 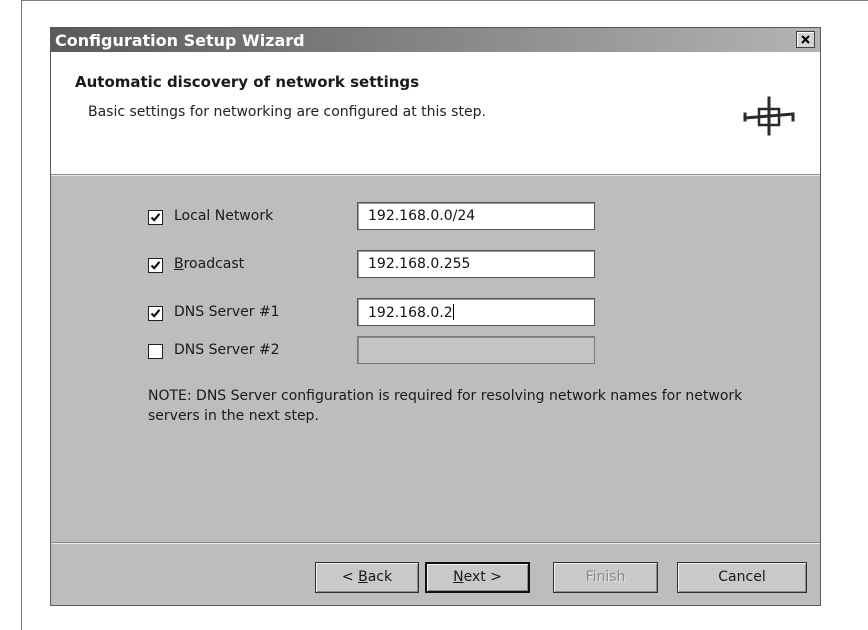 What do you see at coordinates (350, 577) in the screenshot?
I see `back-button-label-prefix: <` at bounding box center [350, 577].